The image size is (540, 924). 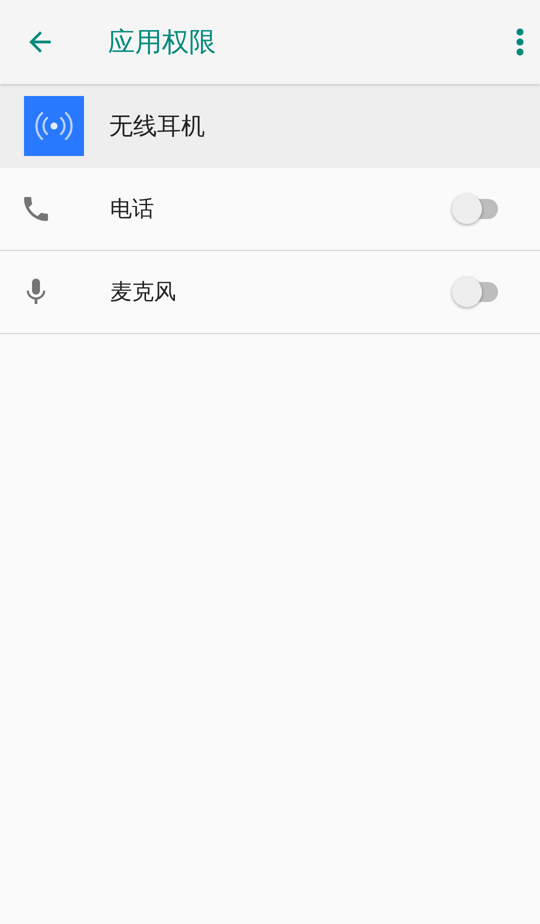 I want to click on screen-title: 应用权限, so click(x=162, y=43).